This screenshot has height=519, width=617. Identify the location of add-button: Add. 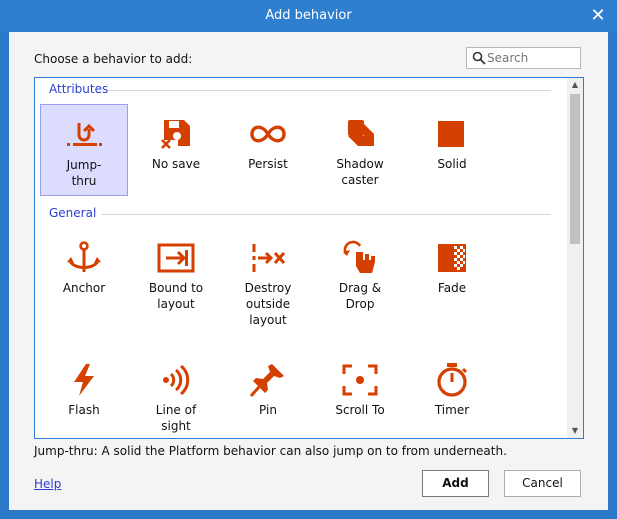
(455, 483).